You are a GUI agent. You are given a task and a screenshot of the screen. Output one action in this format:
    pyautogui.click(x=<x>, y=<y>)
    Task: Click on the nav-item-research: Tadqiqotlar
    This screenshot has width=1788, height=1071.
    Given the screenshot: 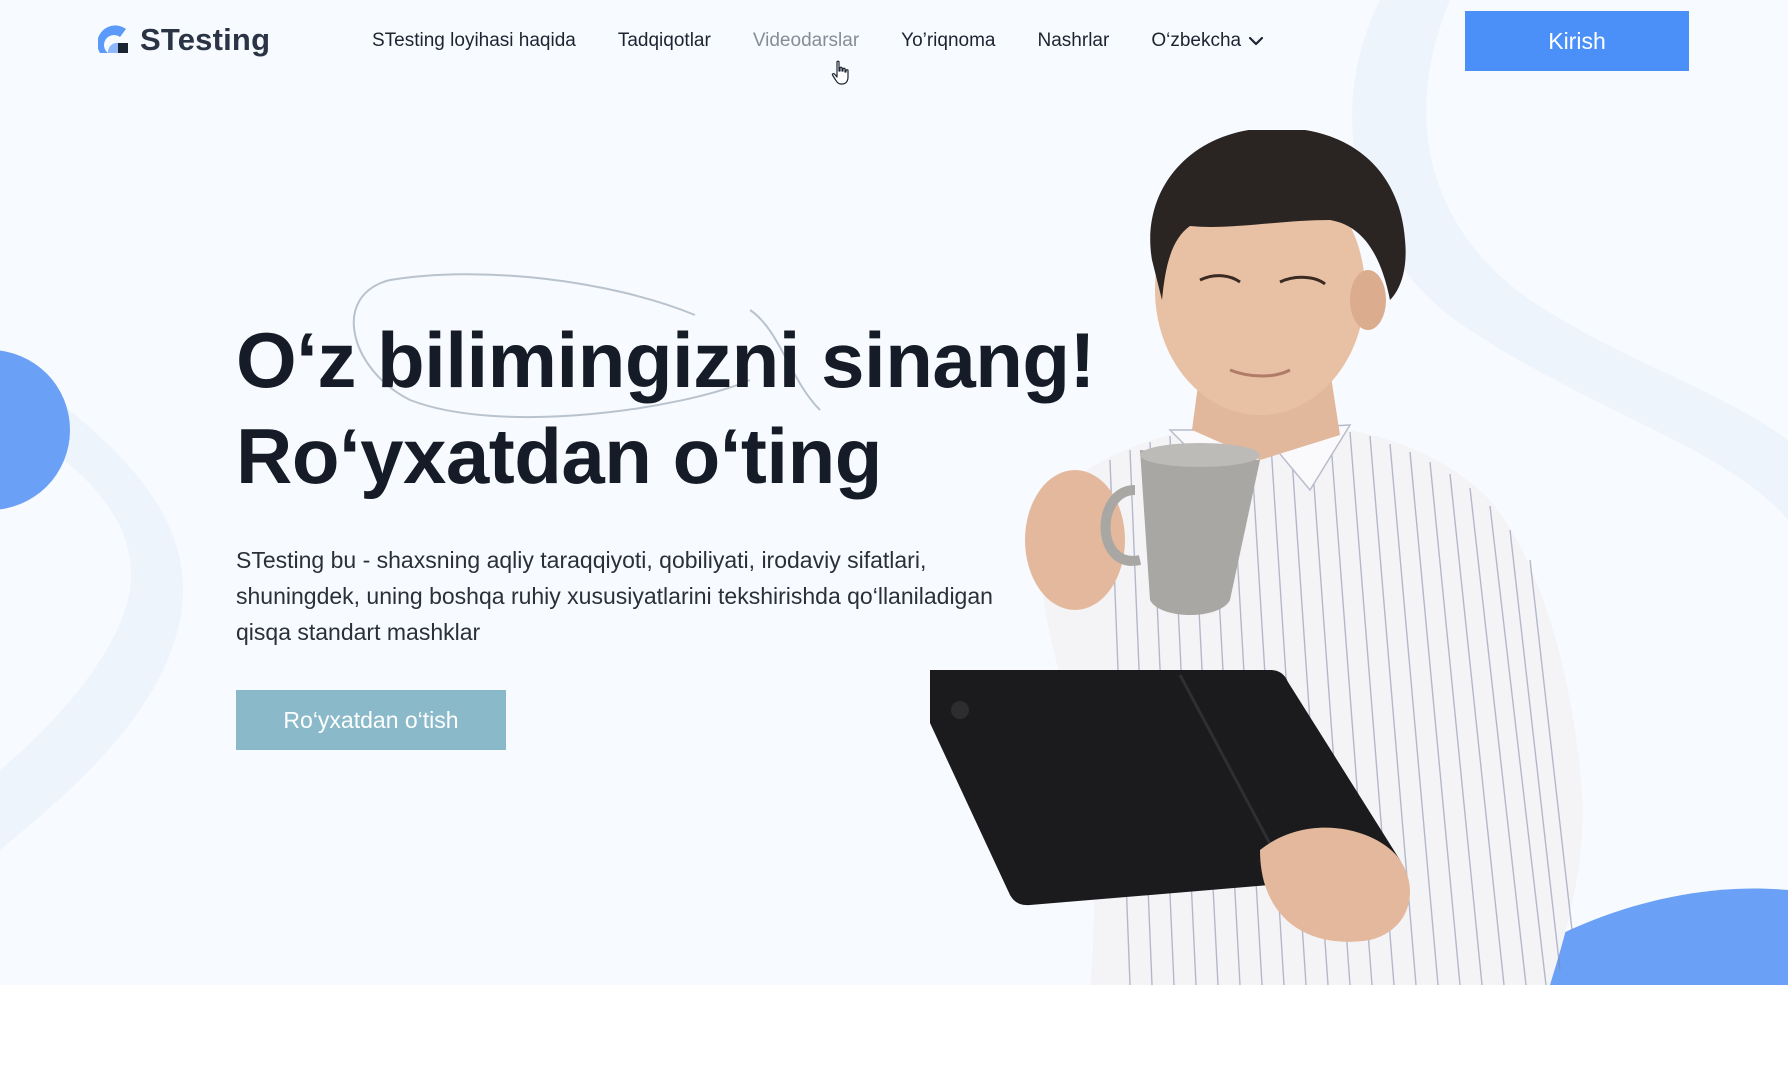 What is the action you would take?
    pyautogui.click(x=664, y=41)
    